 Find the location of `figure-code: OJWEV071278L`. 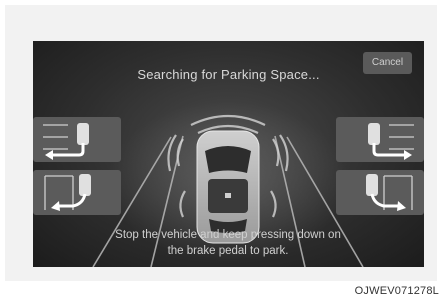

figure-code: OJWEV071278L is located at coordinates (396, 291).